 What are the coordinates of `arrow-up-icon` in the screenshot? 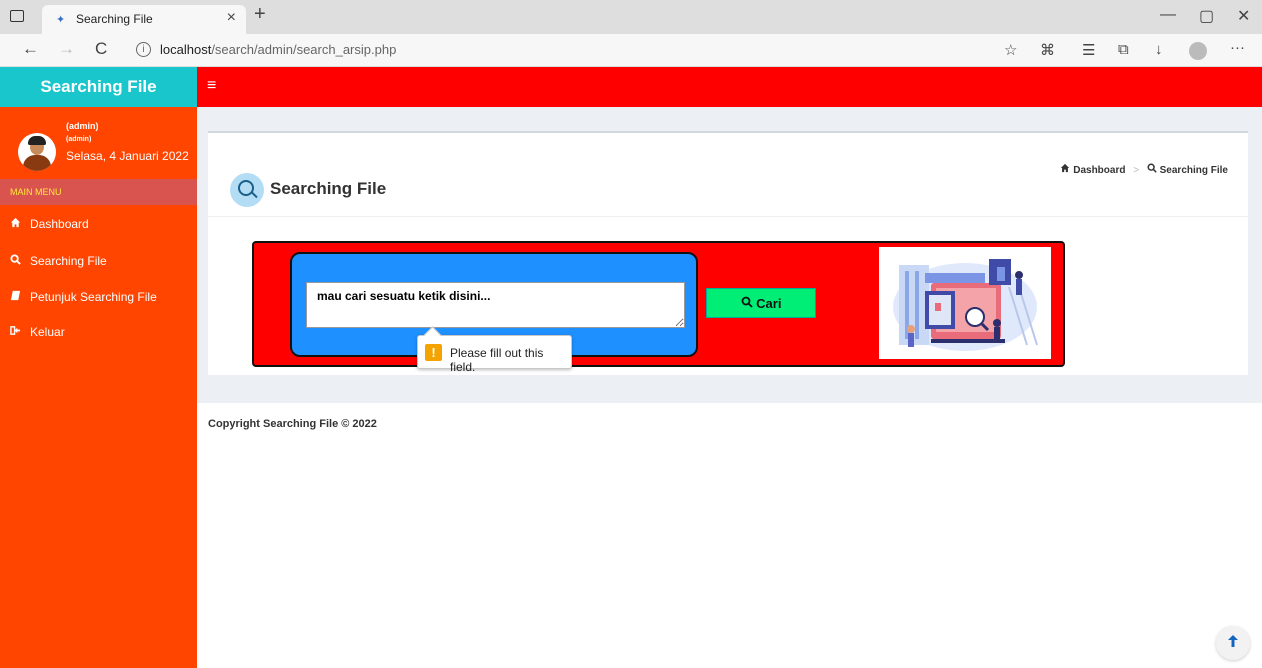 It's located at (1233, 642).